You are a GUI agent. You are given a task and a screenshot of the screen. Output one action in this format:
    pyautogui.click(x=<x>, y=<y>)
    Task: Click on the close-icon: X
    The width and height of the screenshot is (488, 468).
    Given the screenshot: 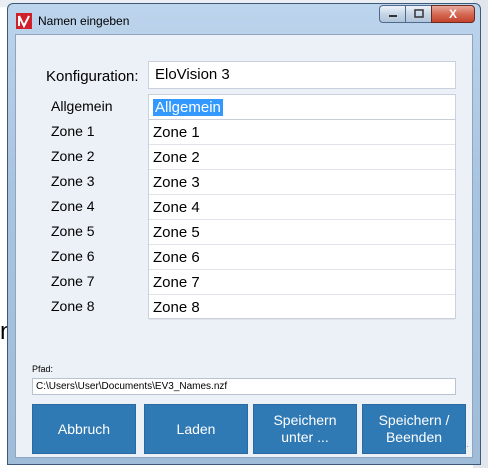 What is the action you would take?
    pyautogui.click(x=452, y=14)
    